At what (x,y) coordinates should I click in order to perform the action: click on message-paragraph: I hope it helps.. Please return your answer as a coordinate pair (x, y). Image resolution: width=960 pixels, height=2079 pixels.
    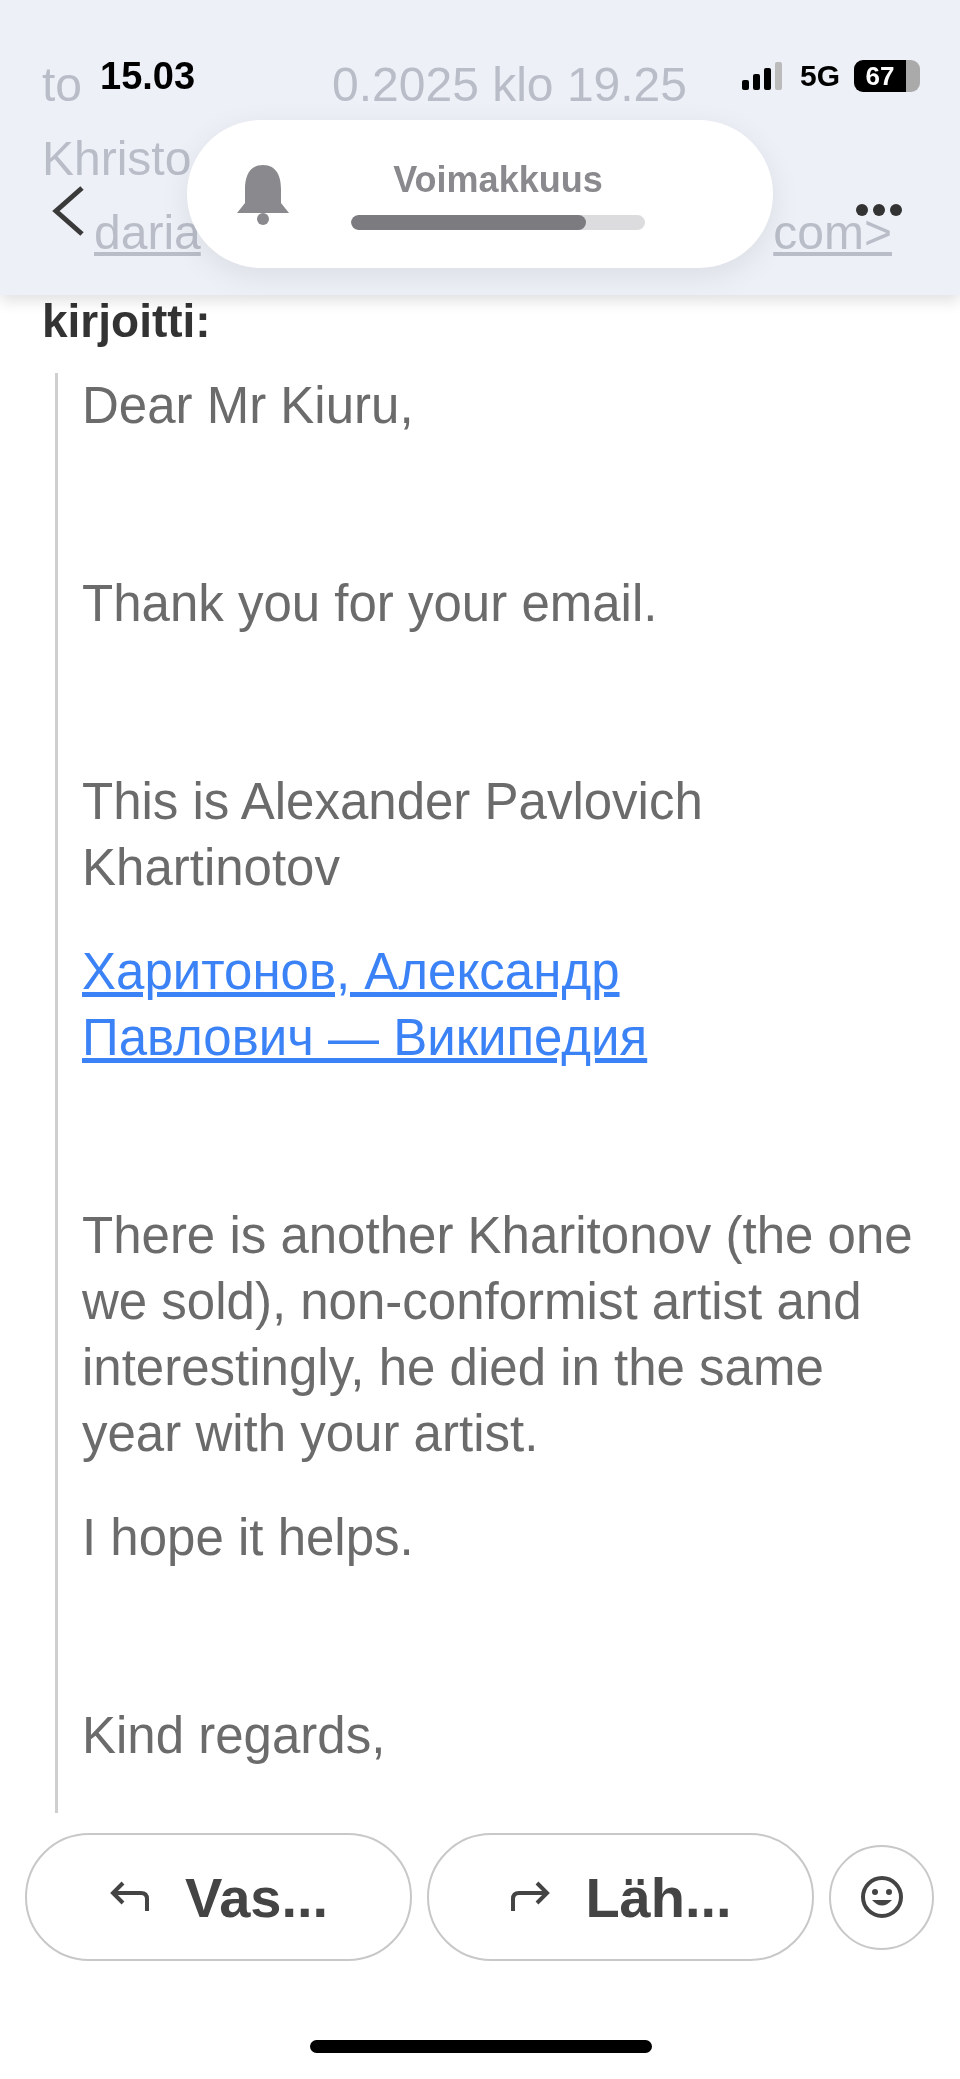
    Looking at the image, I should click on (248, 1538).